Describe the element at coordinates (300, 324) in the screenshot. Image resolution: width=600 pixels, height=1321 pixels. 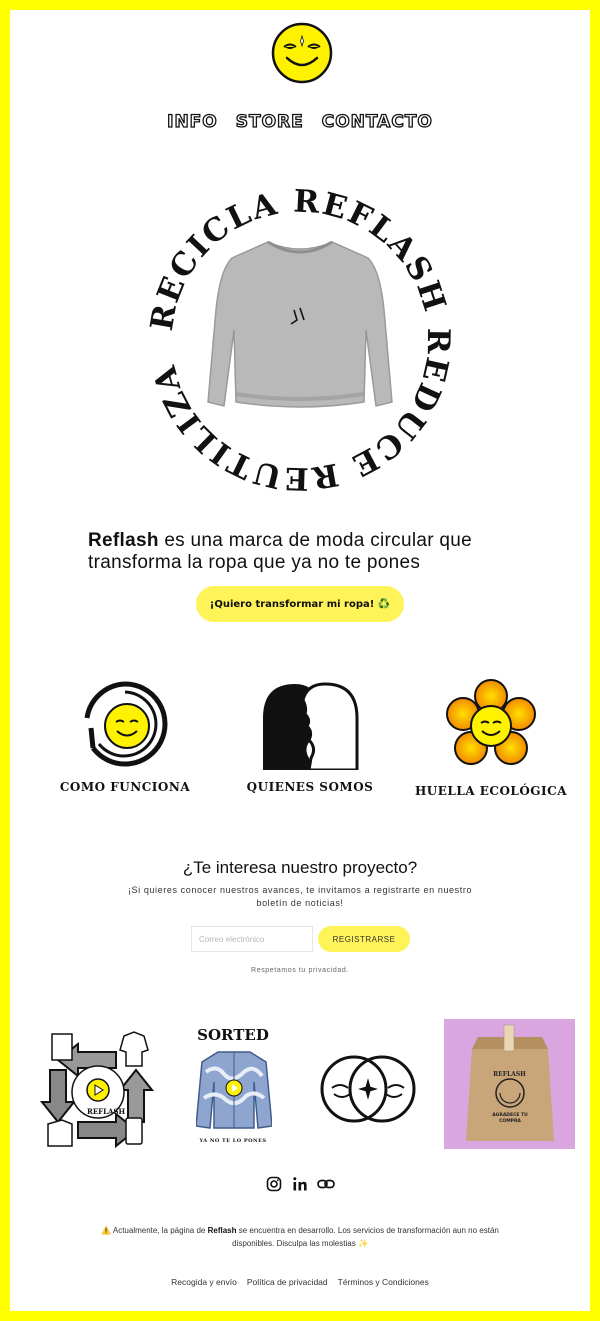
I see `sweatshirt-image` at that location.